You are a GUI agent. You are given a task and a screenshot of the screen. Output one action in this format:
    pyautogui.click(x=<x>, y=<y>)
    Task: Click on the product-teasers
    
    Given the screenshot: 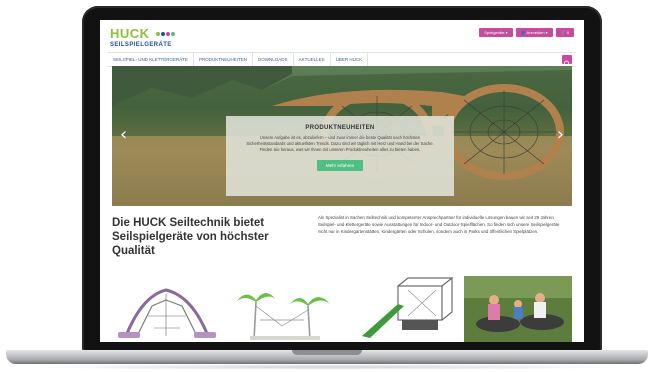 What is the action you would take?
    pyautogui.click(x=342, y=309)
    